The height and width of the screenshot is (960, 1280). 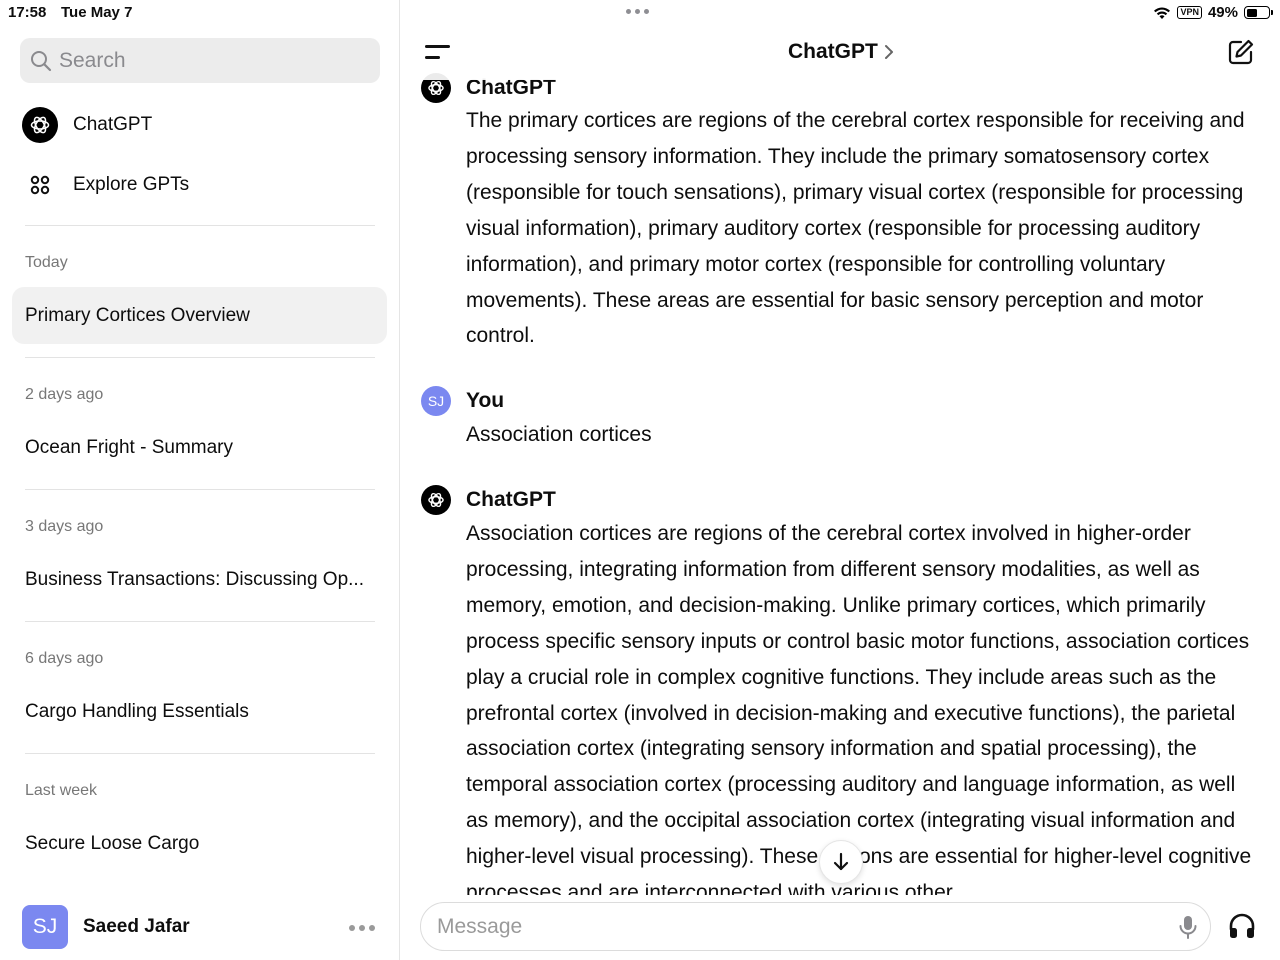 I want to click on model-selector: ChatGPT, so click(x=841, y=52).